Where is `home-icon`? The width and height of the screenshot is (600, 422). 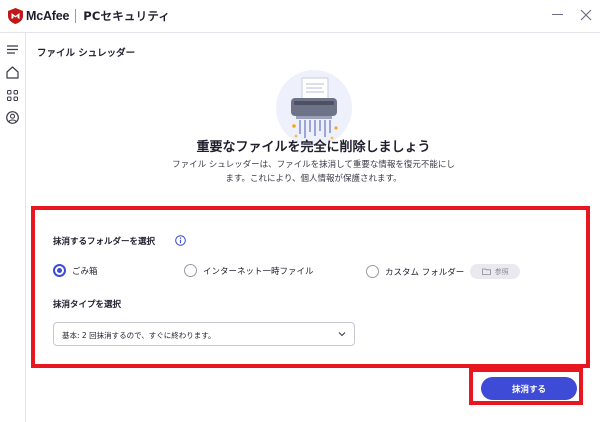
home-icon is located at coordinates (12, 72).